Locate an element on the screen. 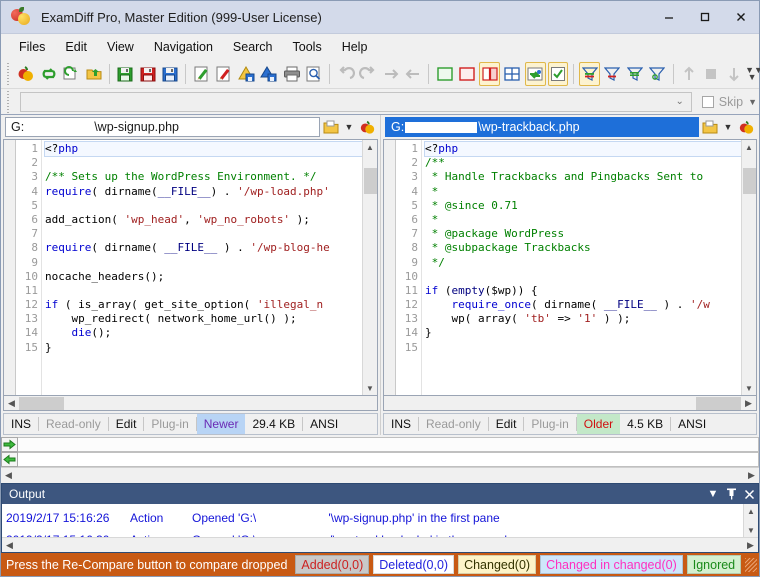 The height and width of the screenshot is (577, 760). changed-block-icon is located at coordinates (490, 73).